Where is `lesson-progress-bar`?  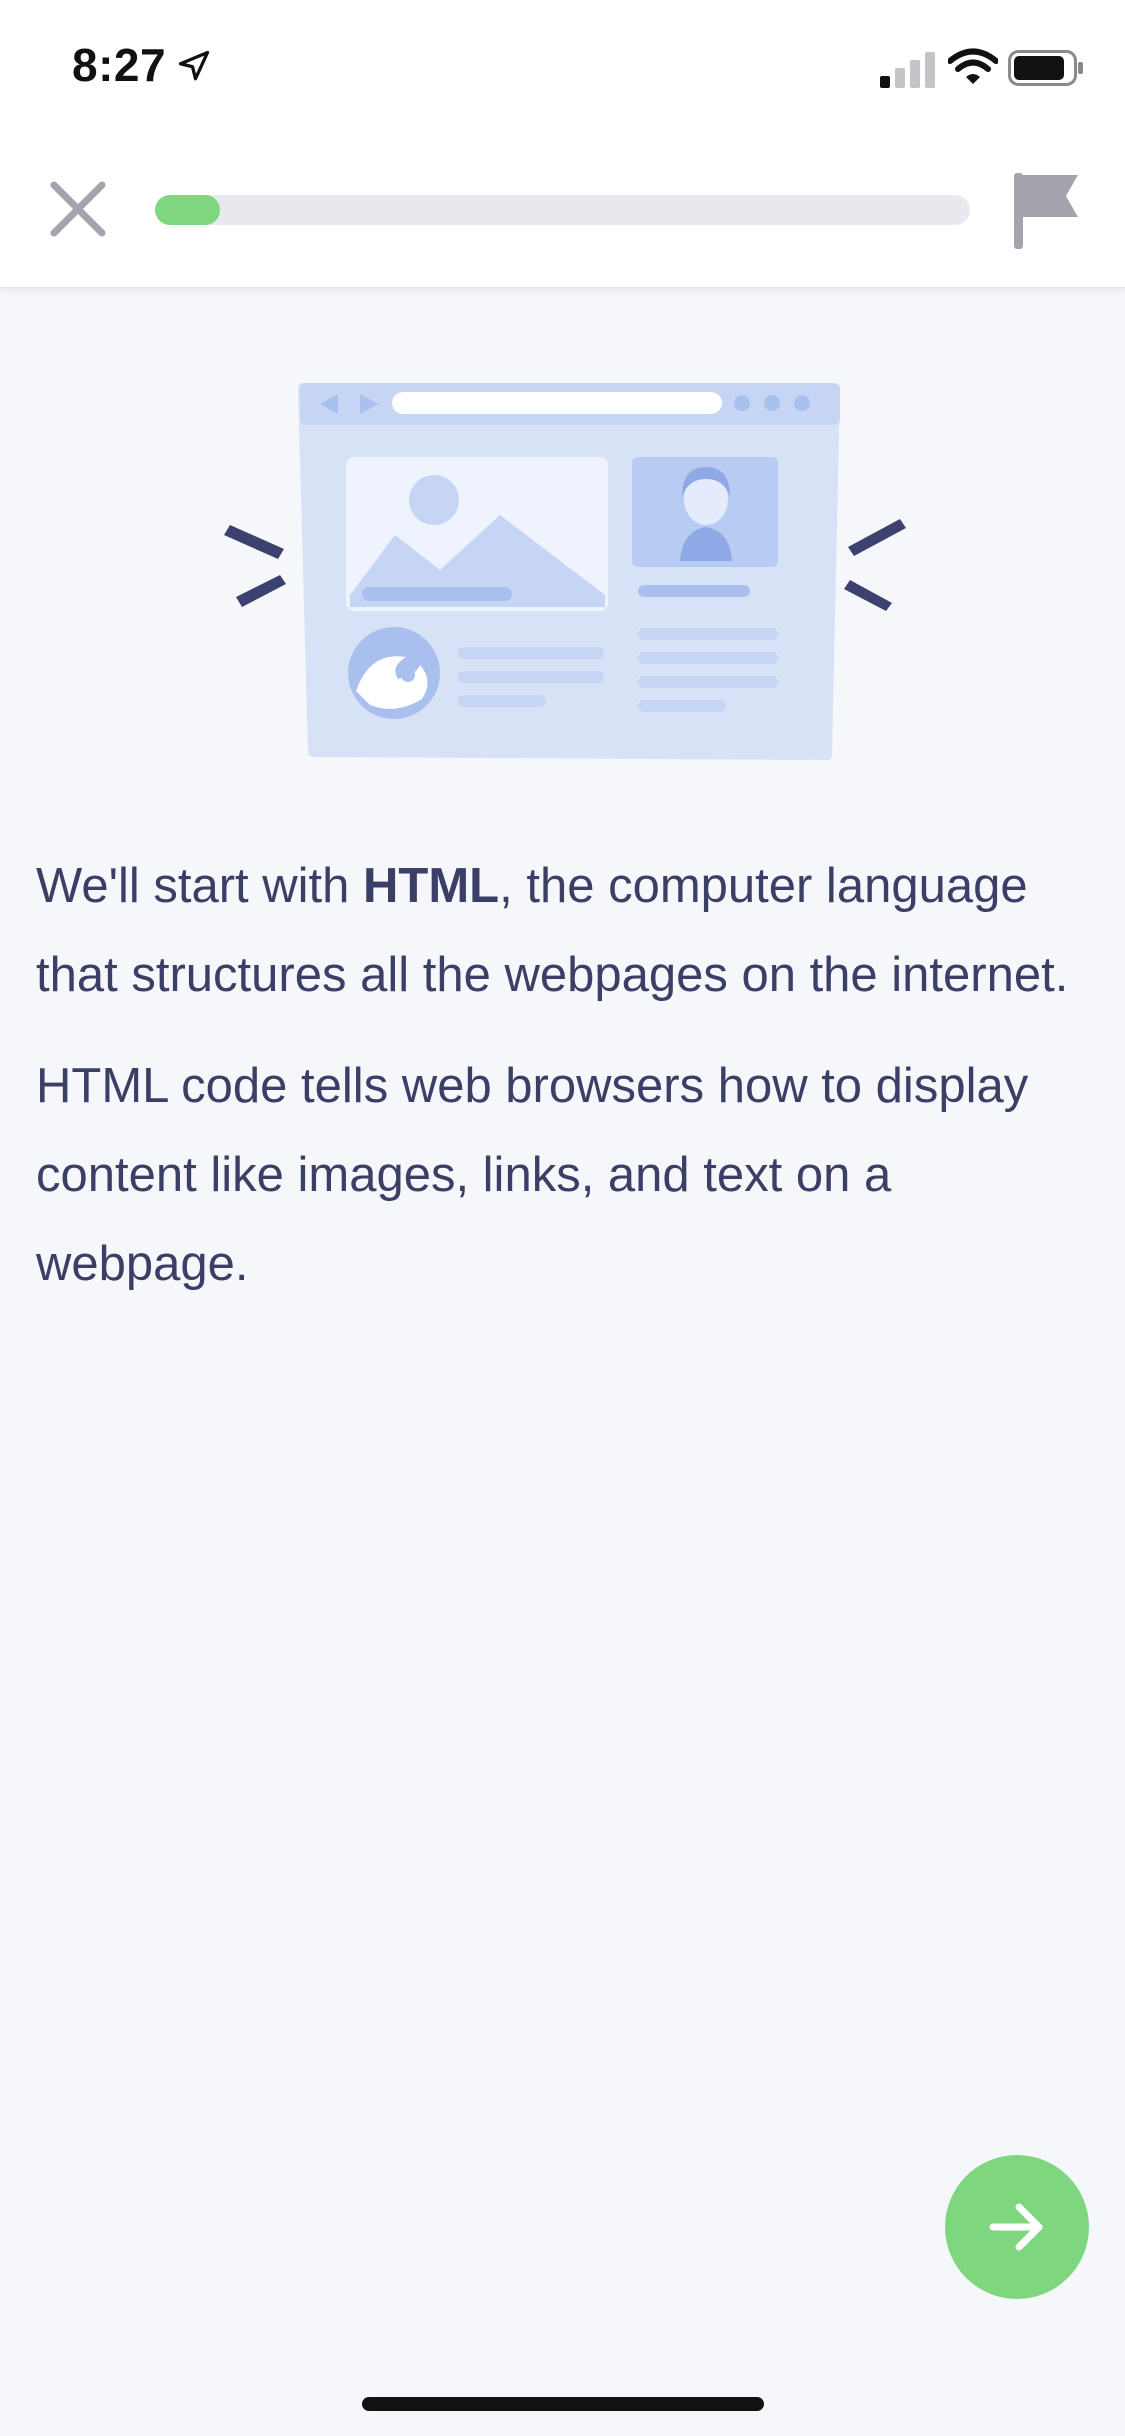
lesson-progress-bar is located at coordinates (562, 210).